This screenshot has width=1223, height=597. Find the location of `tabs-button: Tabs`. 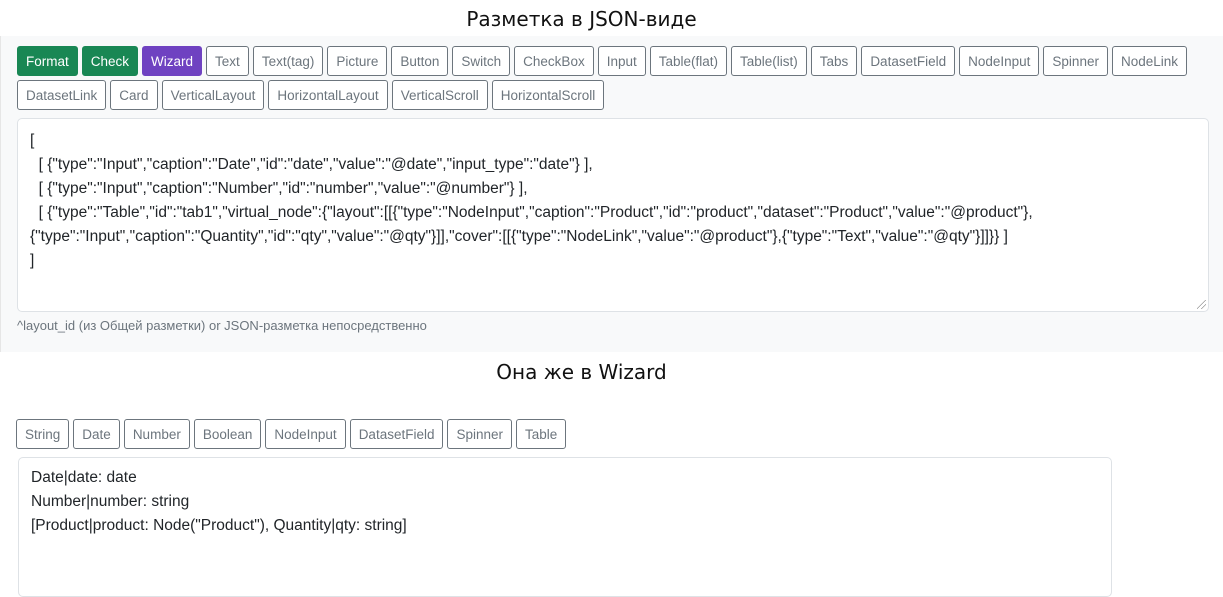

tabs-button: Tabs is located at coordinates (834, 61).